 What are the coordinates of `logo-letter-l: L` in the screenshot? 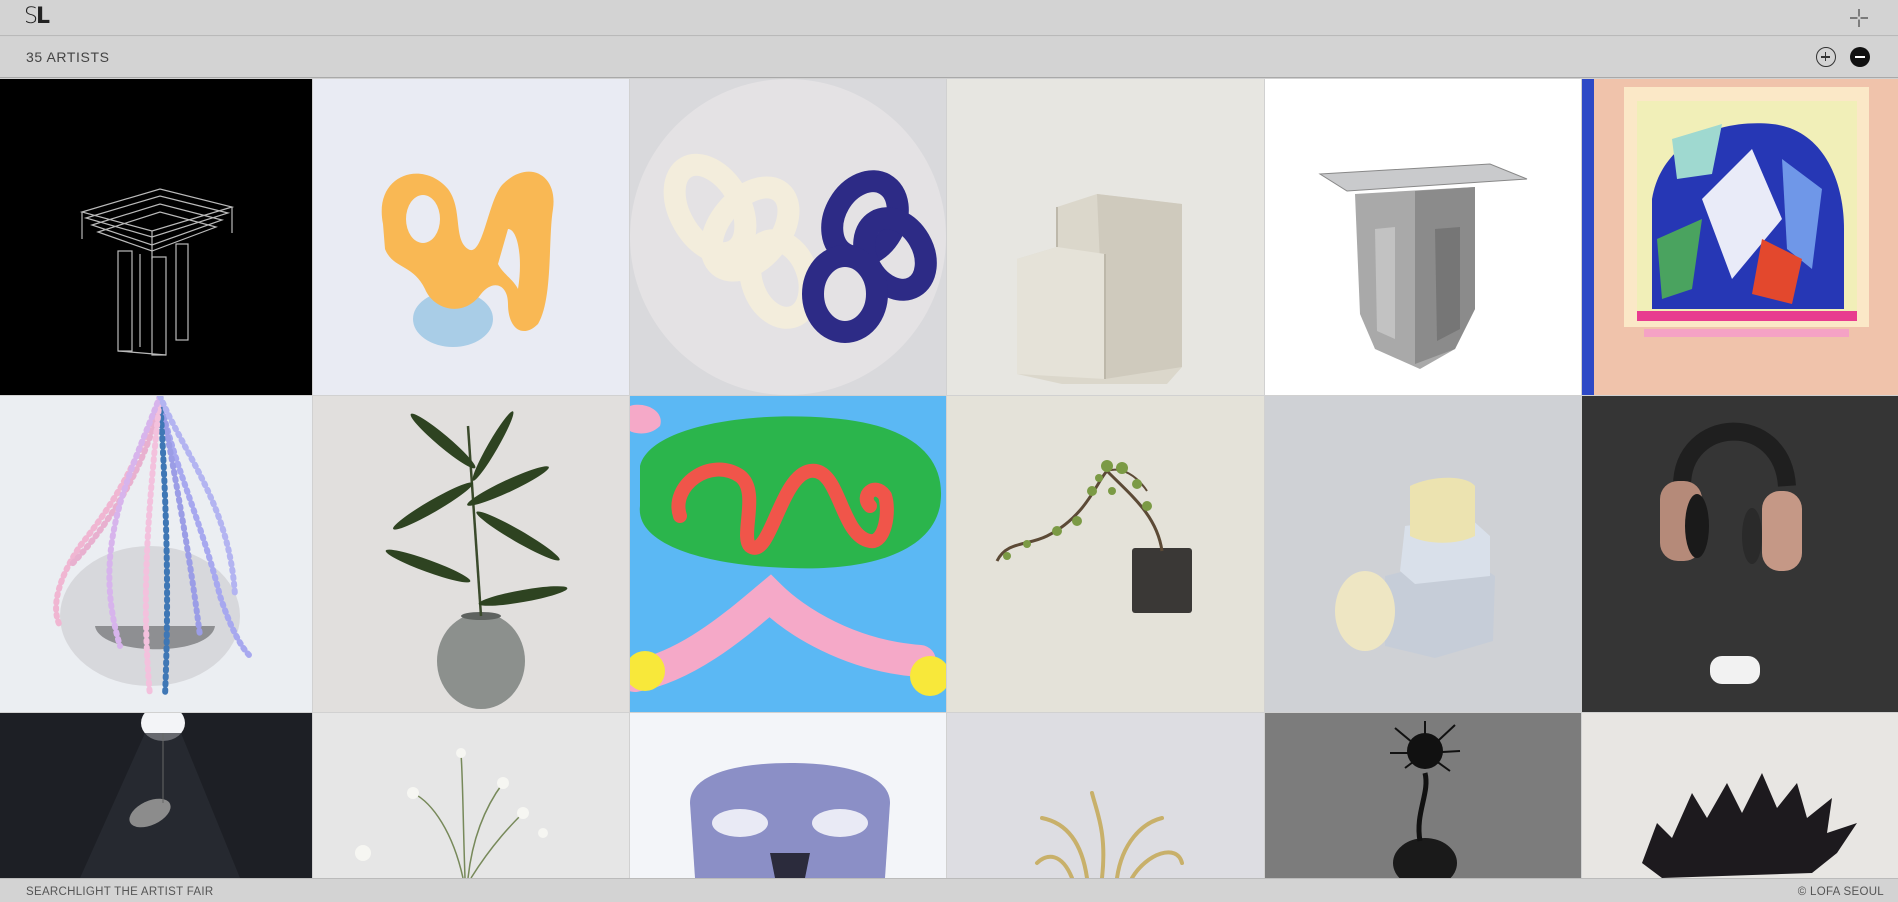 It's located at (42, 16).